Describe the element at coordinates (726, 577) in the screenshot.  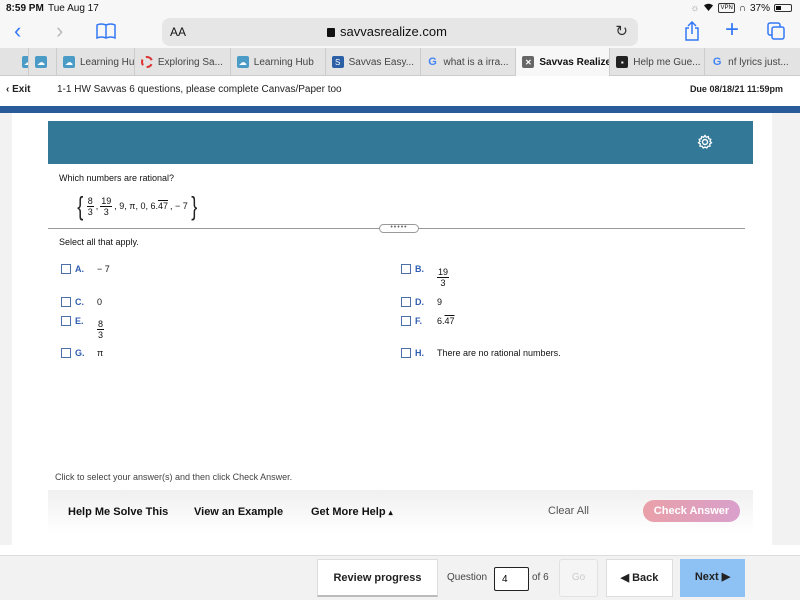
I see `arrow-right-icon: ▶` at that location.